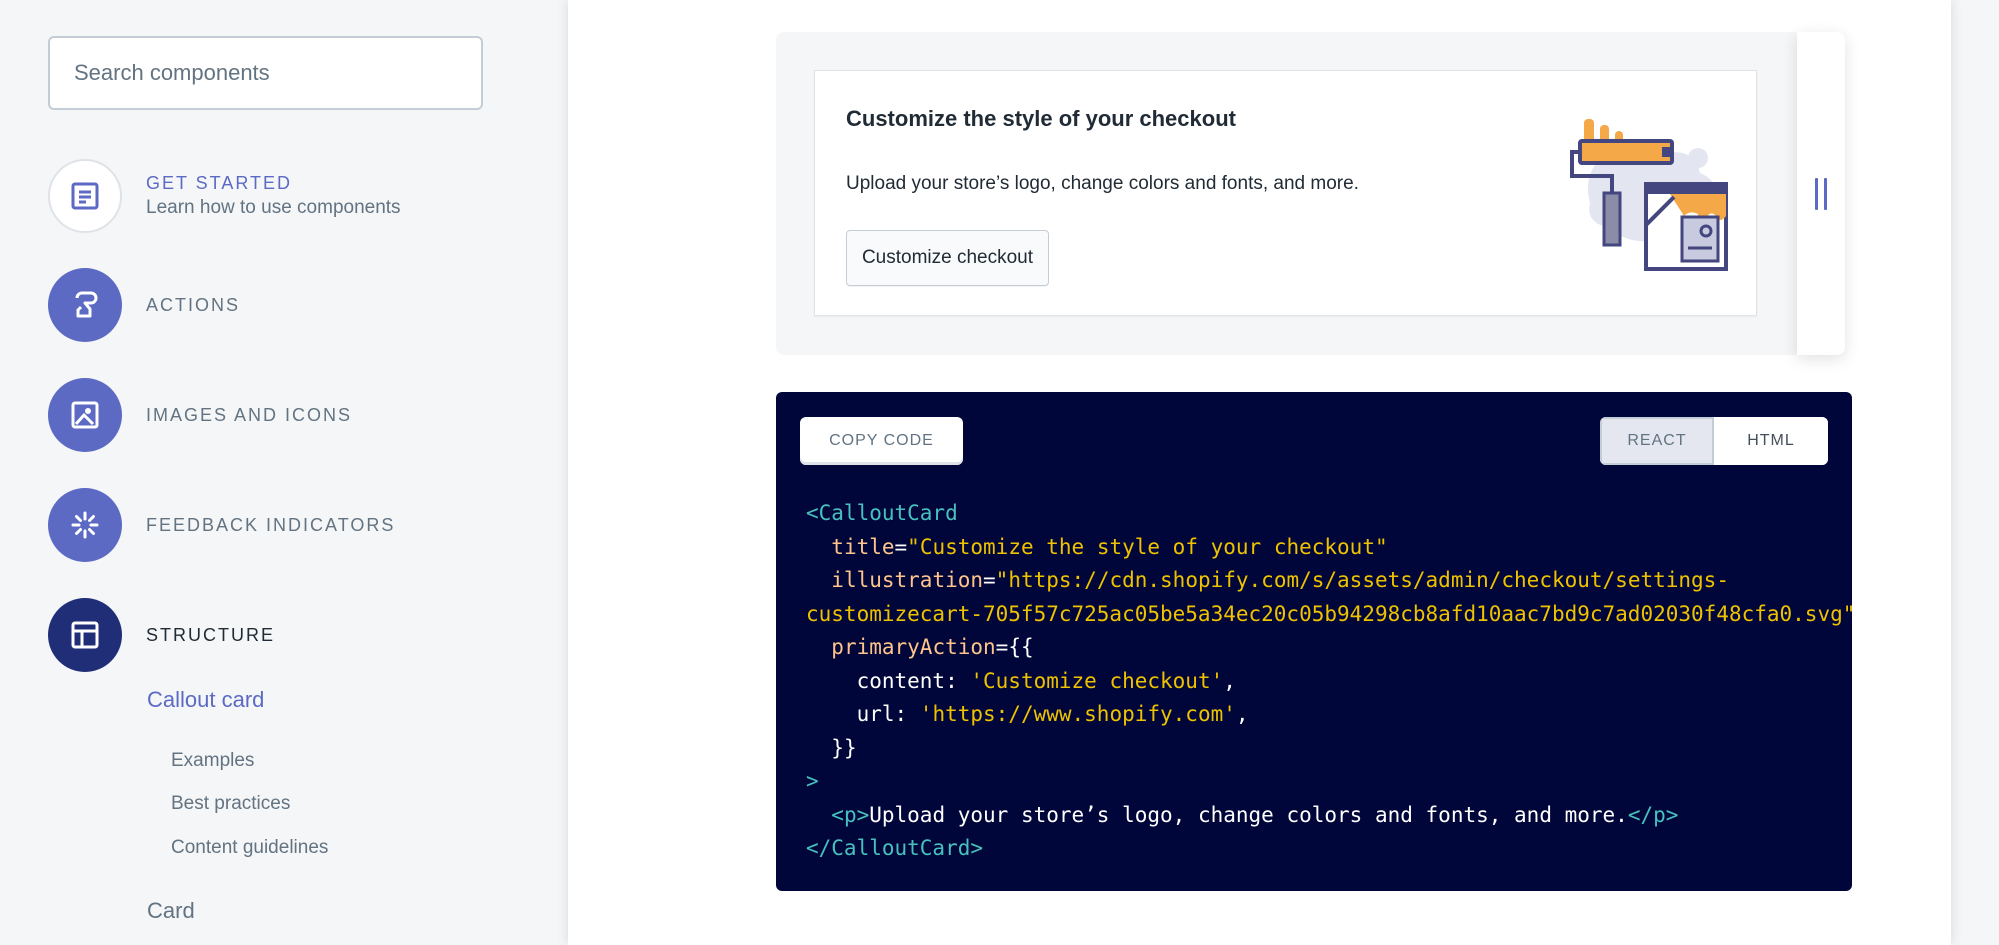  Describe the element at coordinates (144, 305) in the screenshot. I see `nav-item-actions: ACTIONS` at that location.